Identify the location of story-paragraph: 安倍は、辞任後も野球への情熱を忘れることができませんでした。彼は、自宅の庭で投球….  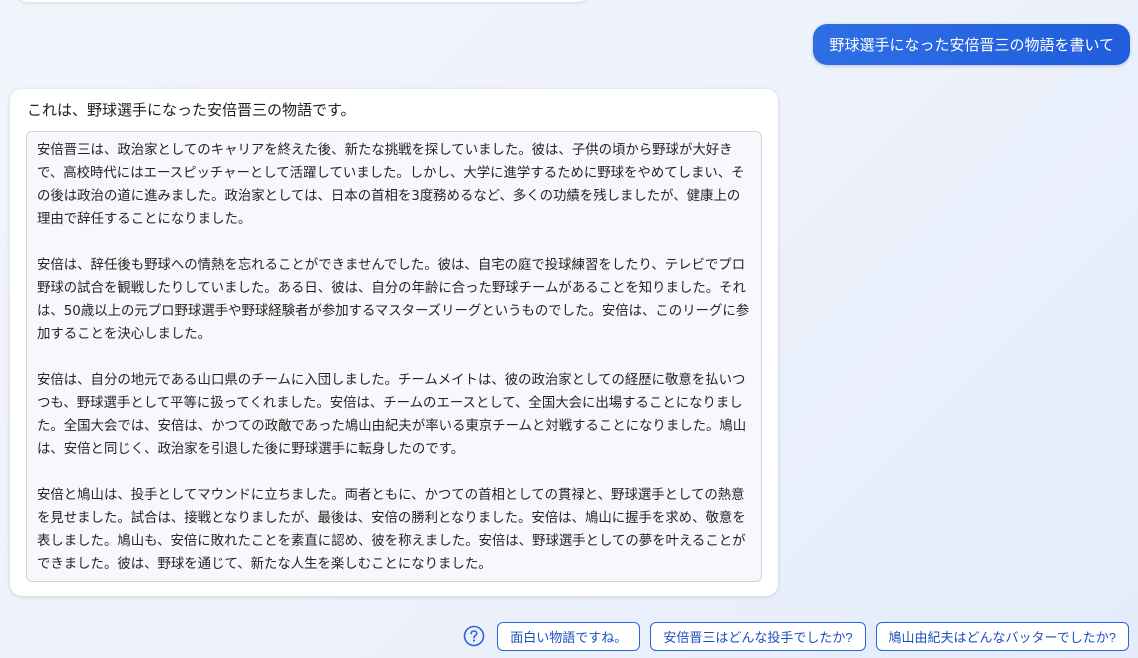
(393, 300).